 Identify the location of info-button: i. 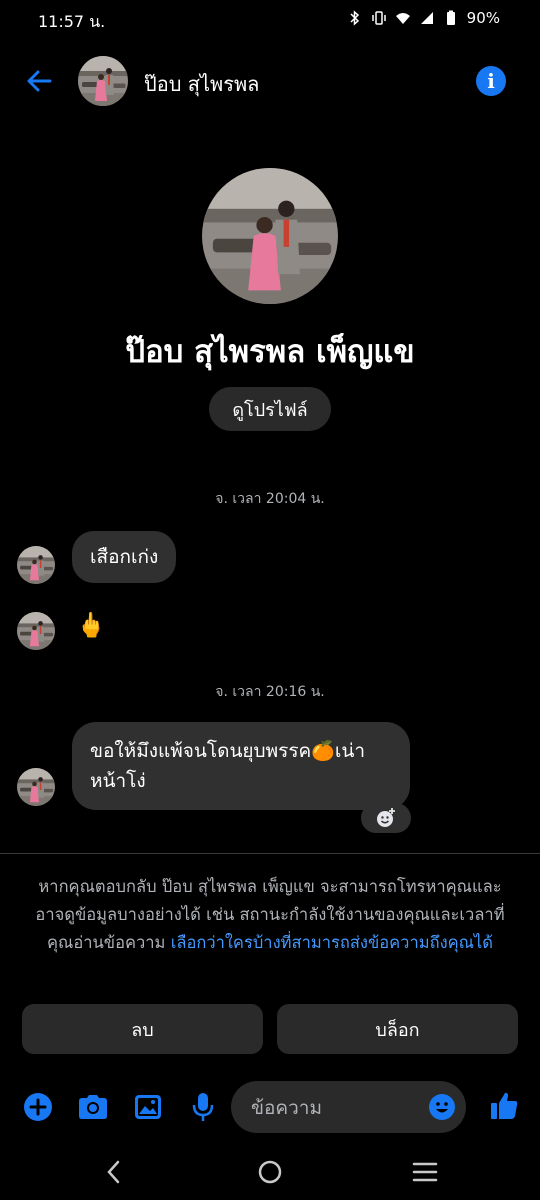
(491, 81).